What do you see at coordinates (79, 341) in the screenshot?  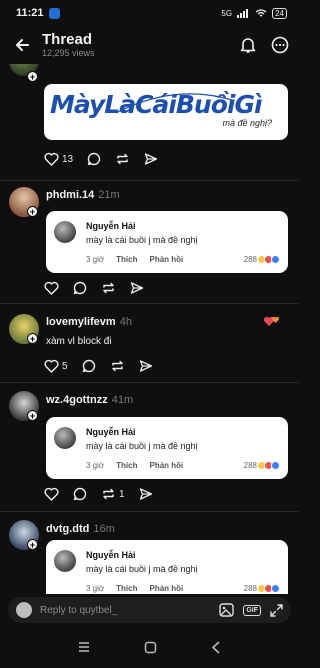 I see `post-text: xàm vl block đi` at bounding box center [79, 341].